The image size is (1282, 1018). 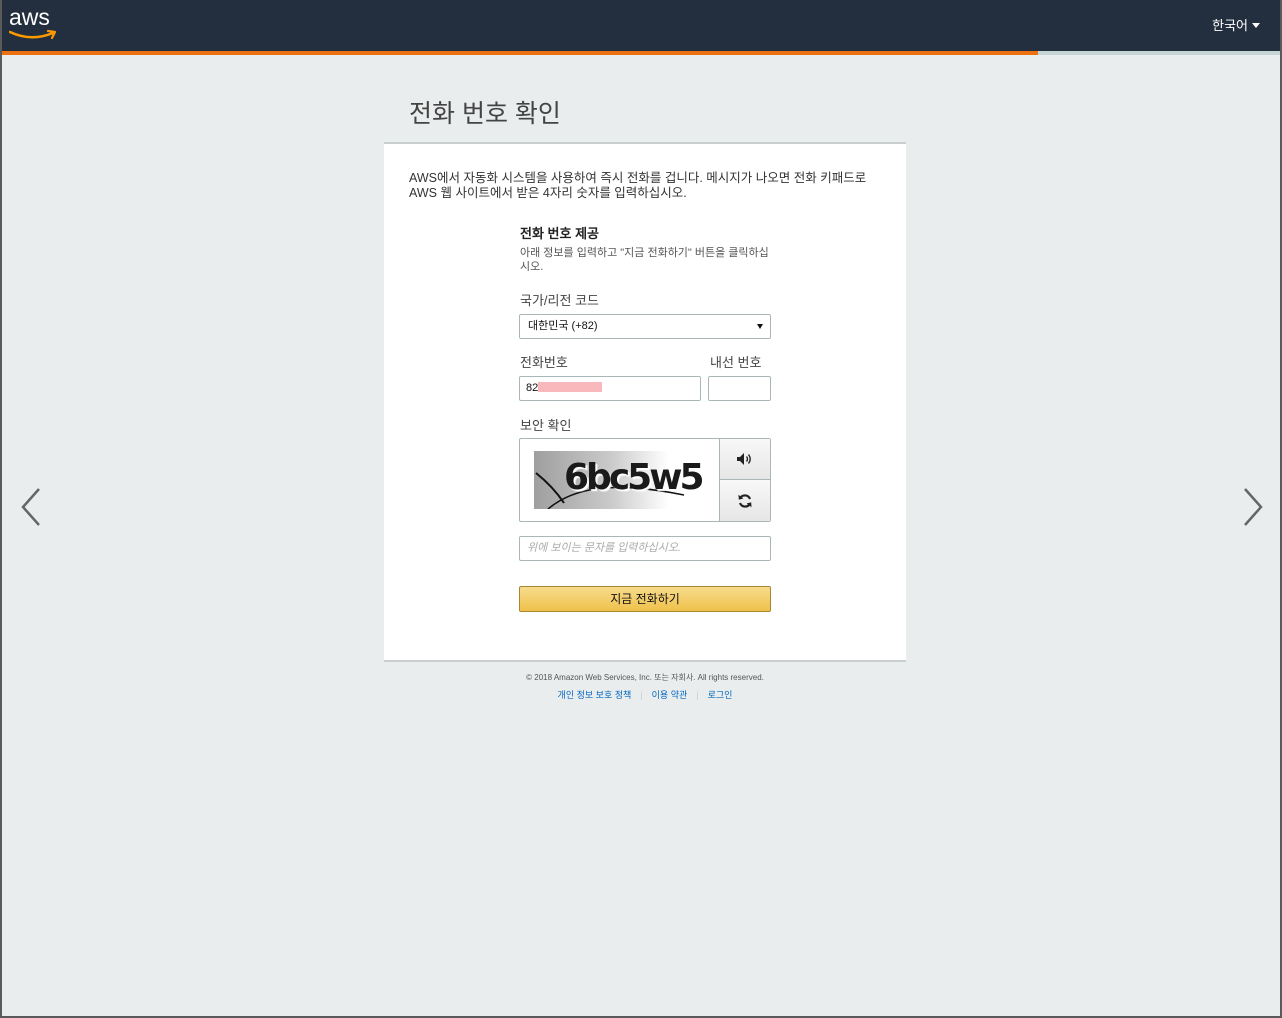 What do you see at coordinates (519, 53) in the screenshot?
I see `progress-fill` at bounding box center [519, 53].